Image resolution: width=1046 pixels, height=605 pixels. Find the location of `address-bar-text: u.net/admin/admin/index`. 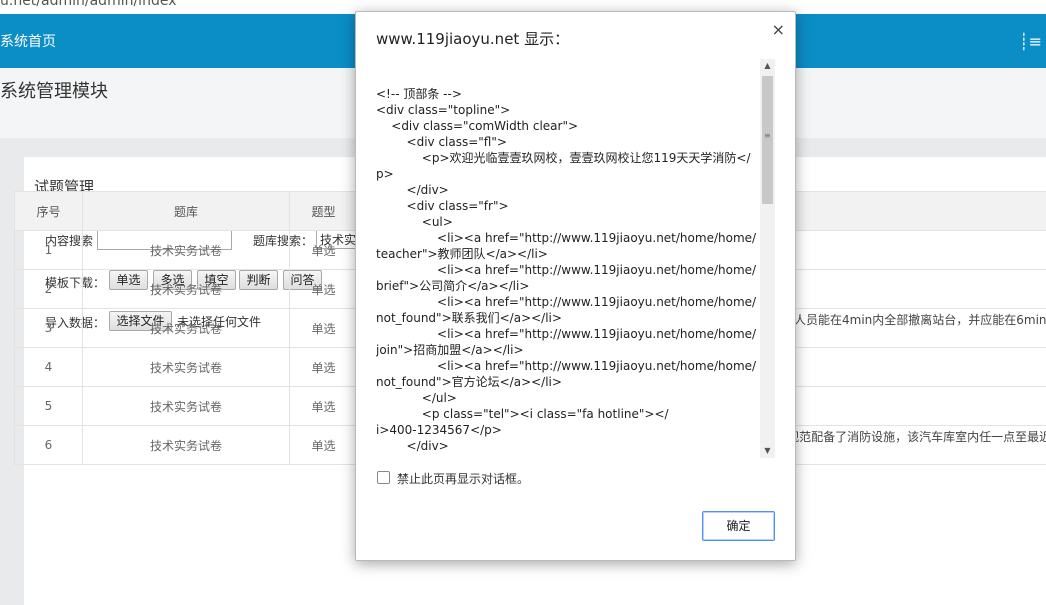

address-bar-text: u.net/admin/admin/index is located at coordinates (88, 4).